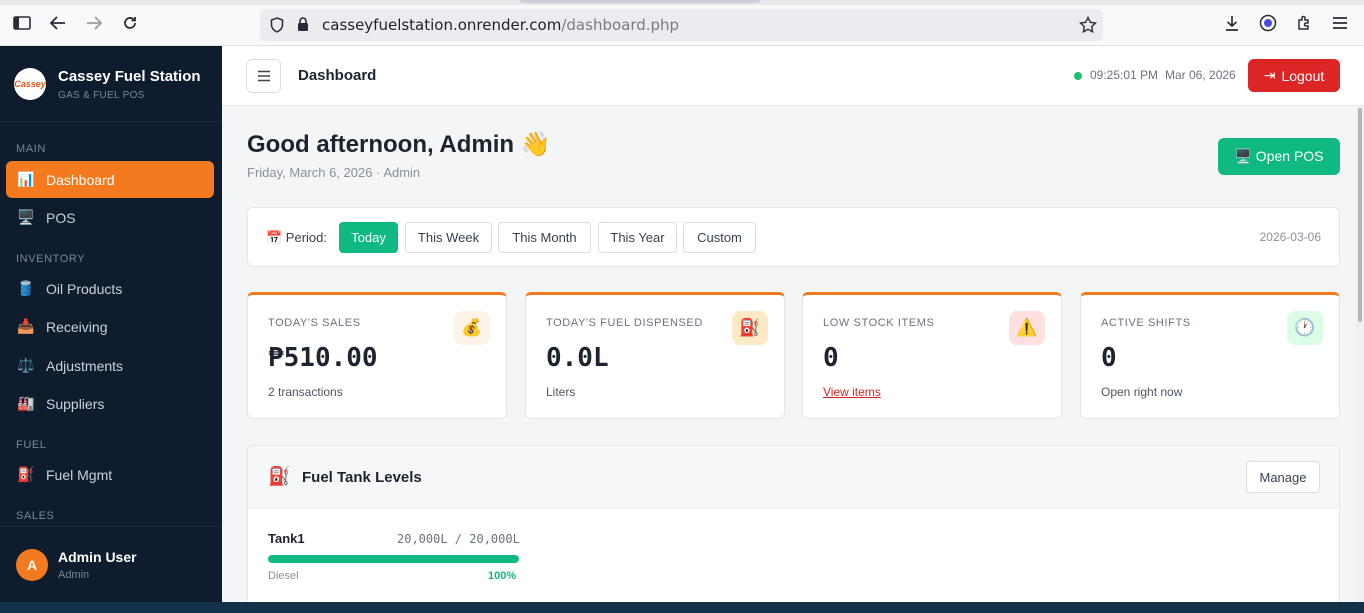 This screenshot has width=1364, height=613. I want to click on stat-label: LOW STOCK ITEMS, so click(879, 323).